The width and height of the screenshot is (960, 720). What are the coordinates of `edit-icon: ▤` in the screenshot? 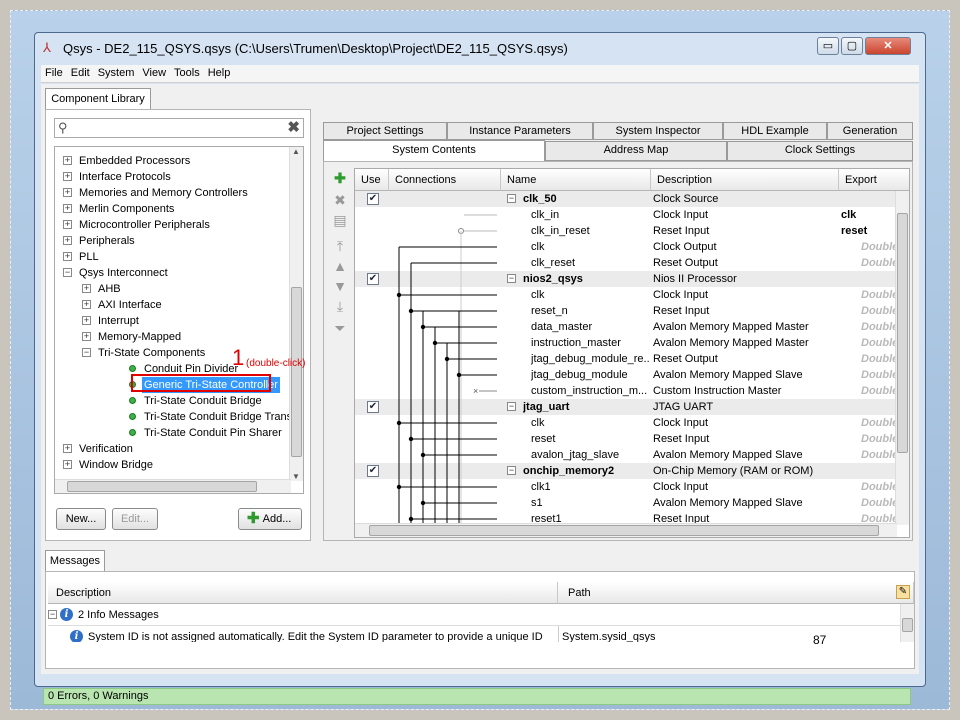 It's located at (340, 220).